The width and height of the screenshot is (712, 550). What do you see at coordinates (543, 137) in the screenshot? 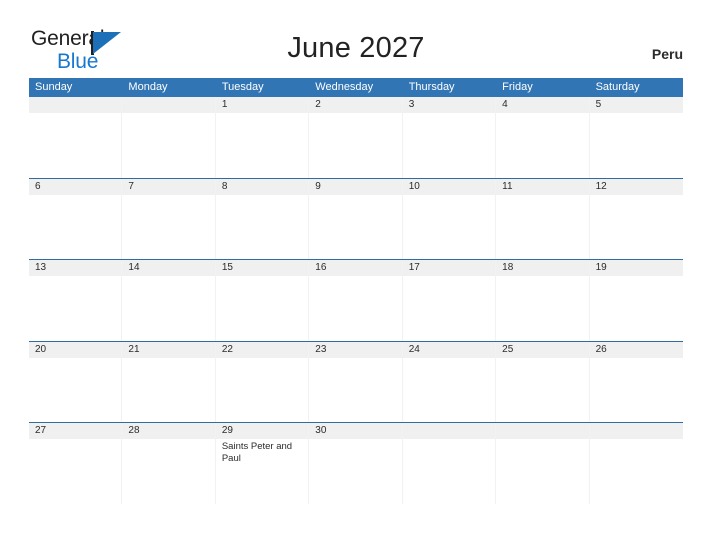
I see `calendar-day-cell: 4` at bounding box center [543, 137].